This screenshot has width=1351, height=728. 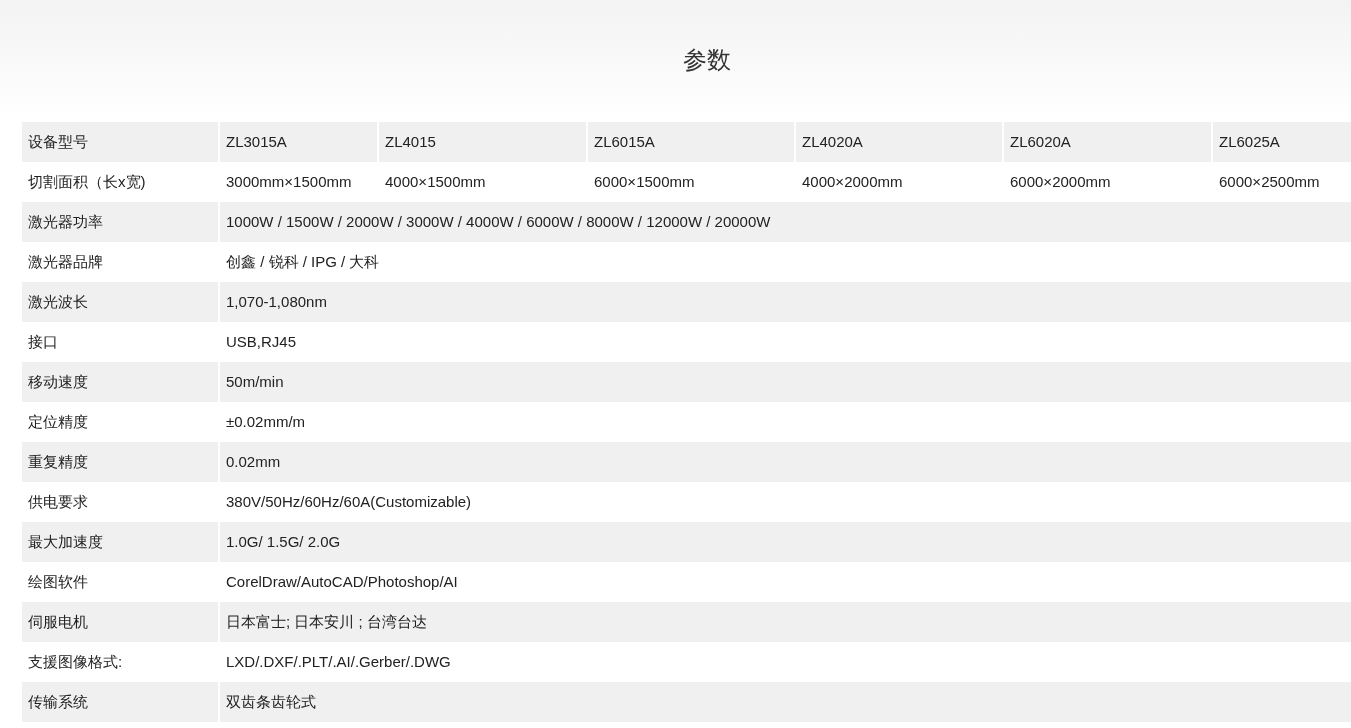 I want to click on row-label: 传输系统, so click(x=120, y=702).